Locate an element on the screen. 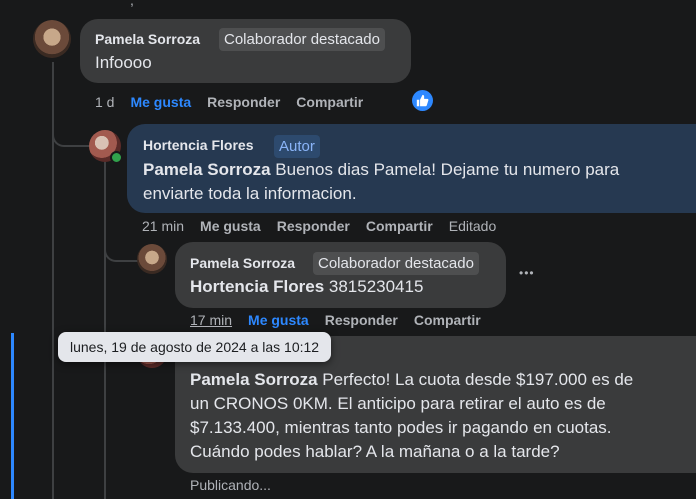 The width and height of the screenshot is (696, 499). comment-actions: 21 min Me gusta Responder Compartir Editado is located at coordinates (327, 226).